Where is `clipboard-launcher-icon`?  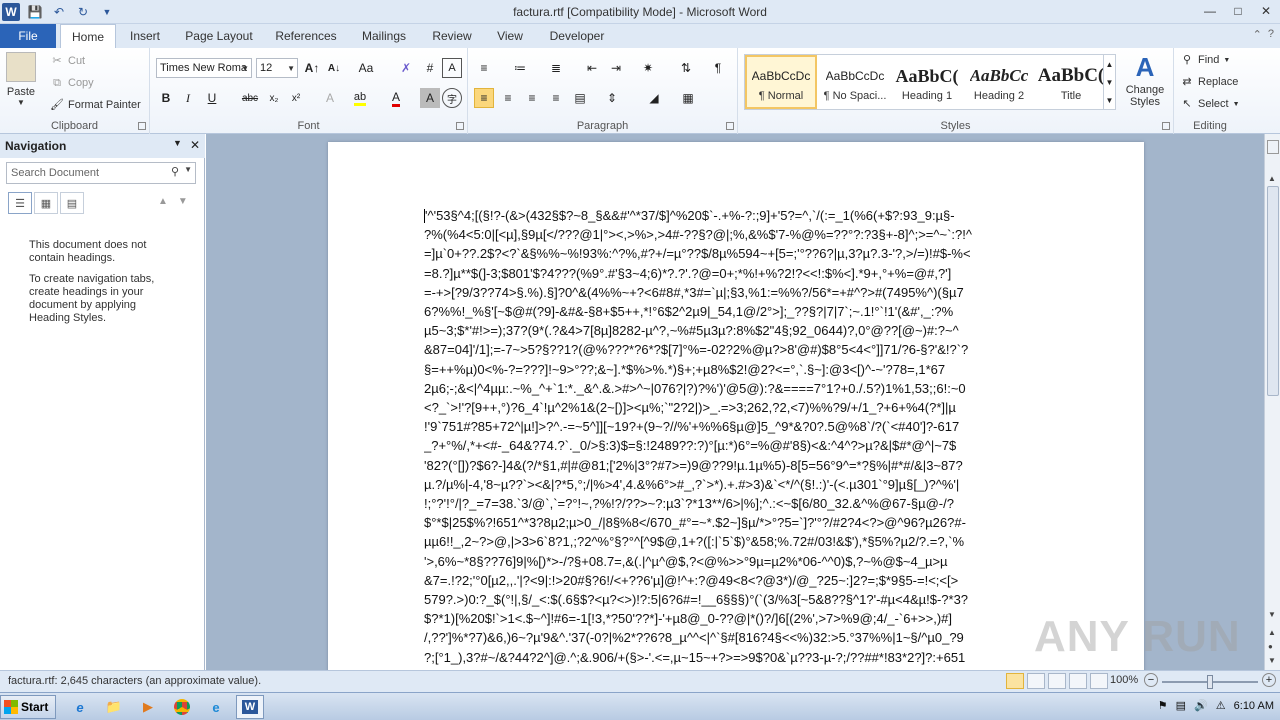
clipboard-launcher-icon is located at coordinates (142, 126).